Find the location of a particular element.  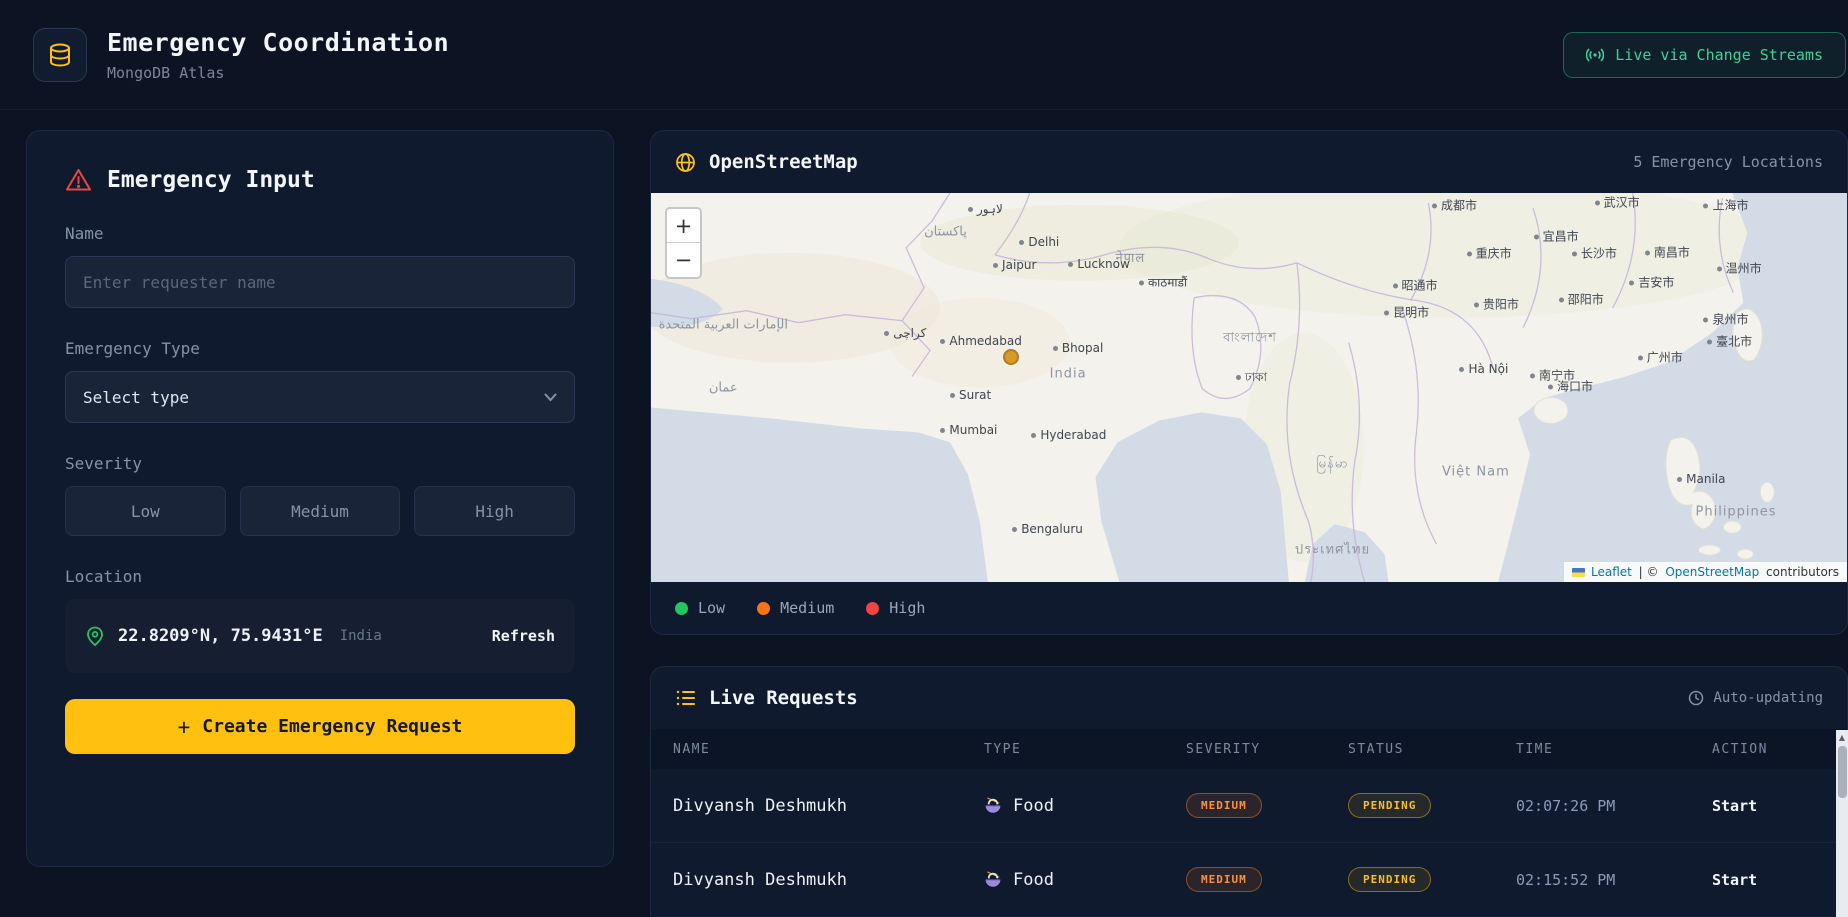

legend-label: Medium is located at coordinates (807, 608).